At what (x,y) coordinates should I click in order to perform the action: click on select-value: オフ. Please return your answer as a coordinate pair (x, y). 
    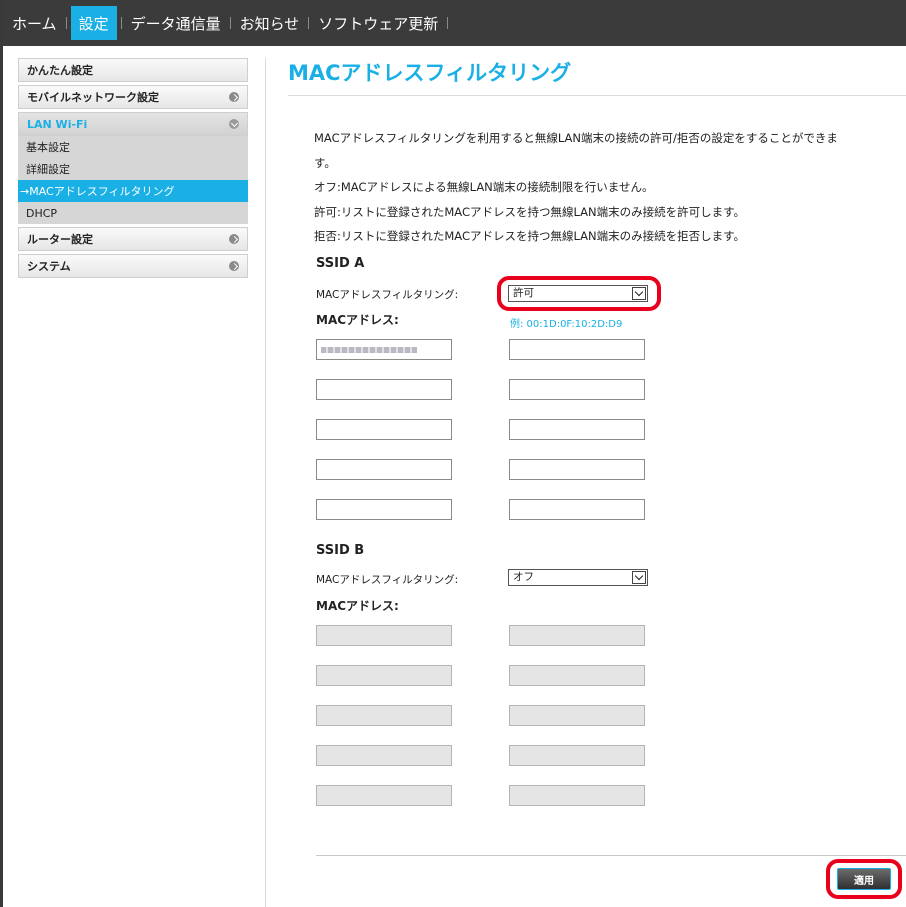
    Looking at the image, I should click on (523, 577).